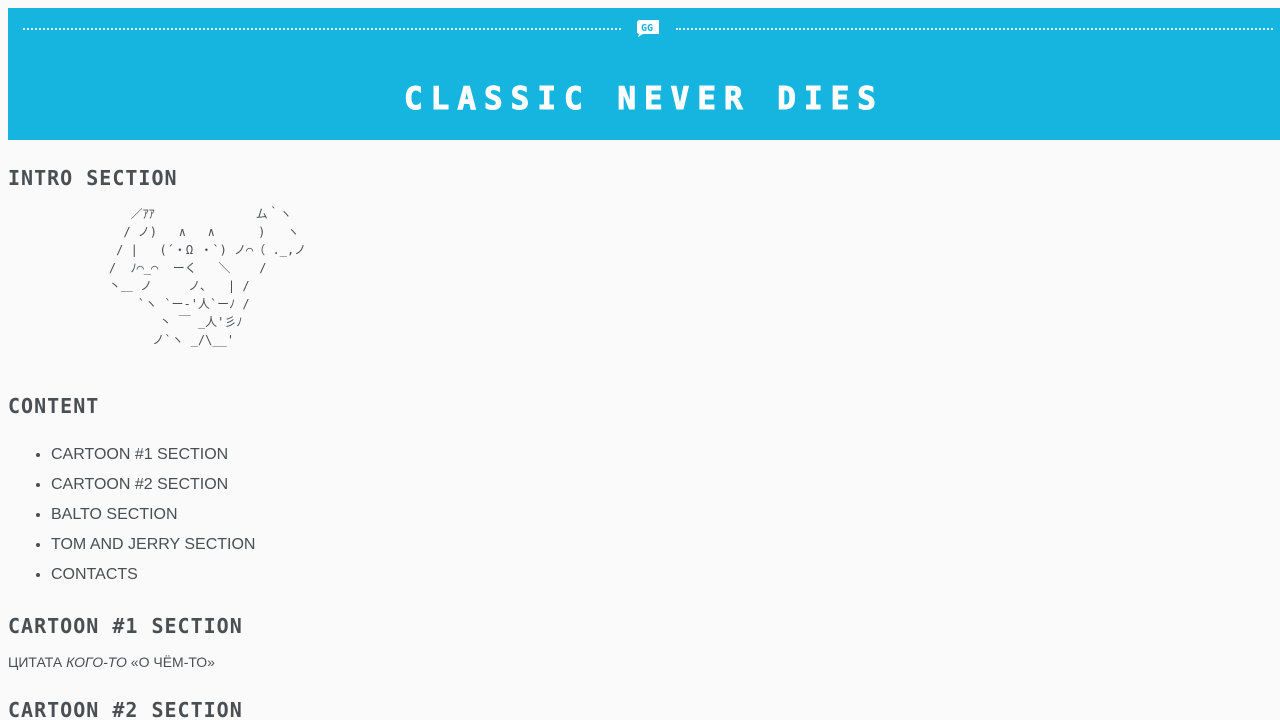  I want to click on cartoon-1-section-heading: CARTOON #1 SECTION, so click(125, 626).